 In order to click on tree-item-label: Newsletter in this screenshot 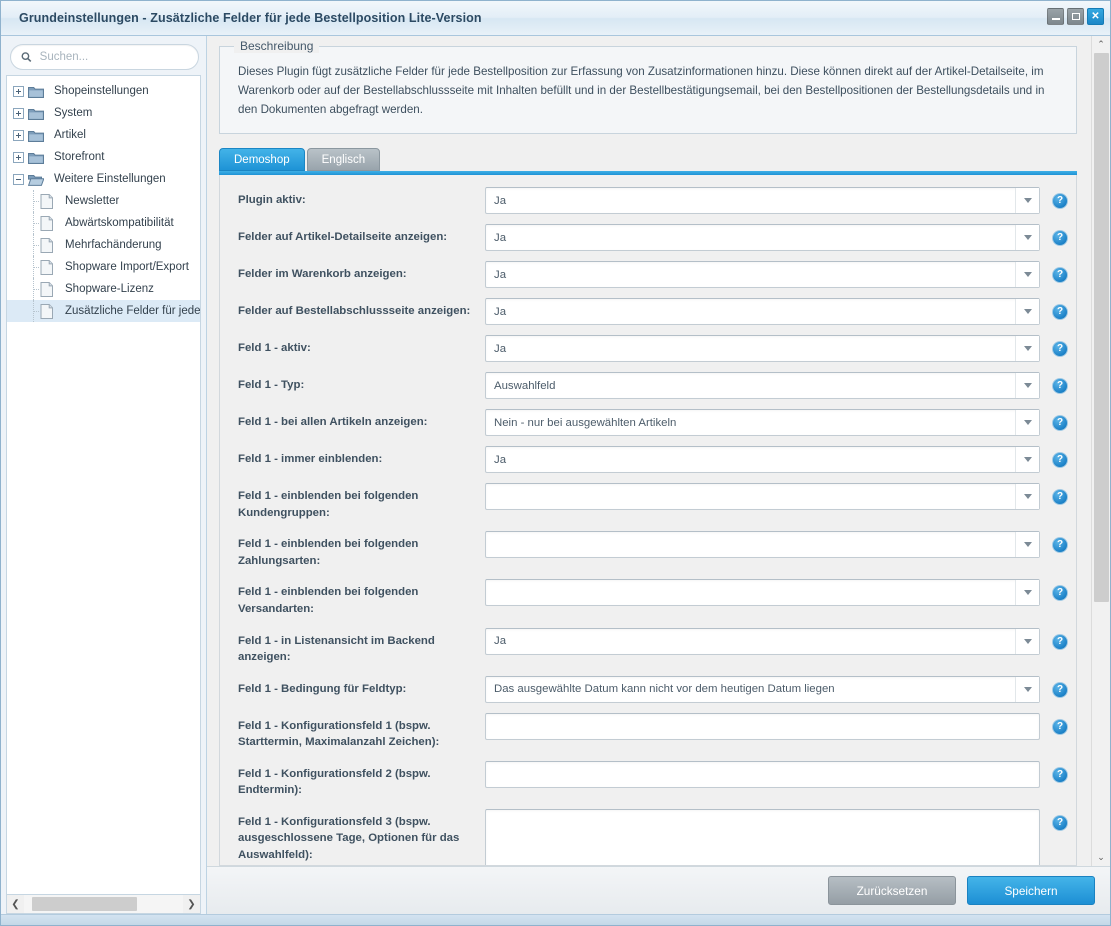, I will do `click(92, 201)`.